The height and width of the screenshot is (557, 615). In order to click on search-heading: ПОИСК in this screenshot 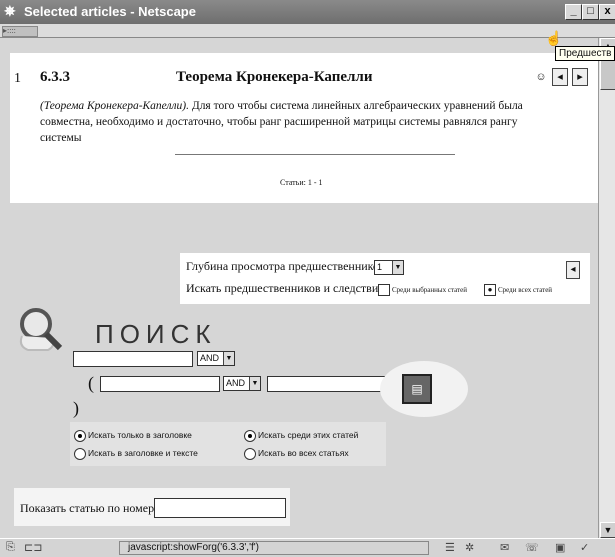, I will do `click(156, 334)`.